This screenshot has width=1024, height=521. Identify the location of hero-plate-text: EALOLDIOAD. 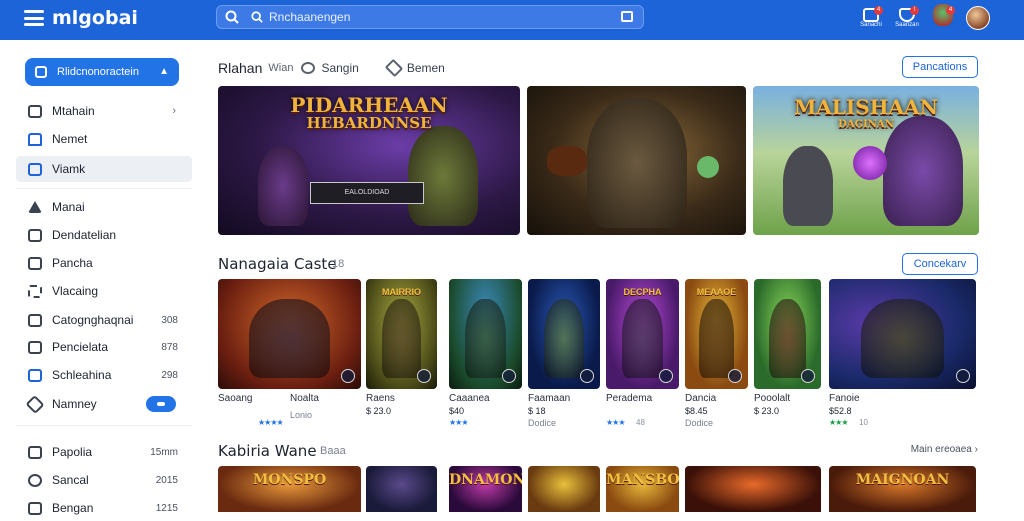
(367, 192).